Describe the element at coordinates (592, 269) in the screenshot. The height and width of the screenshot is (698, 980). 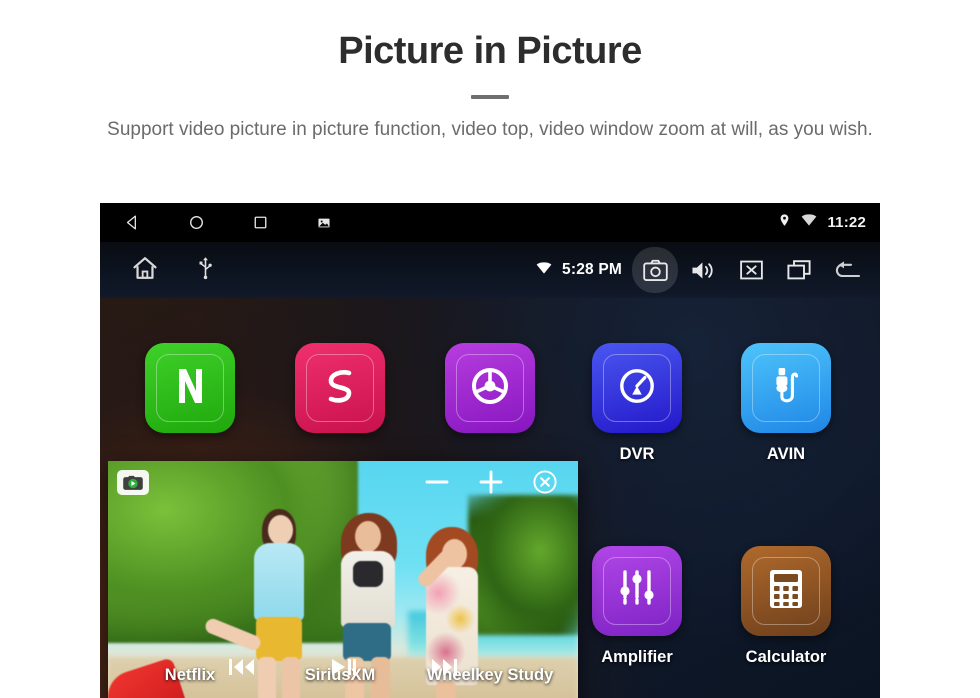
I see `toolbar-clock: 5:28 PM` at that location.